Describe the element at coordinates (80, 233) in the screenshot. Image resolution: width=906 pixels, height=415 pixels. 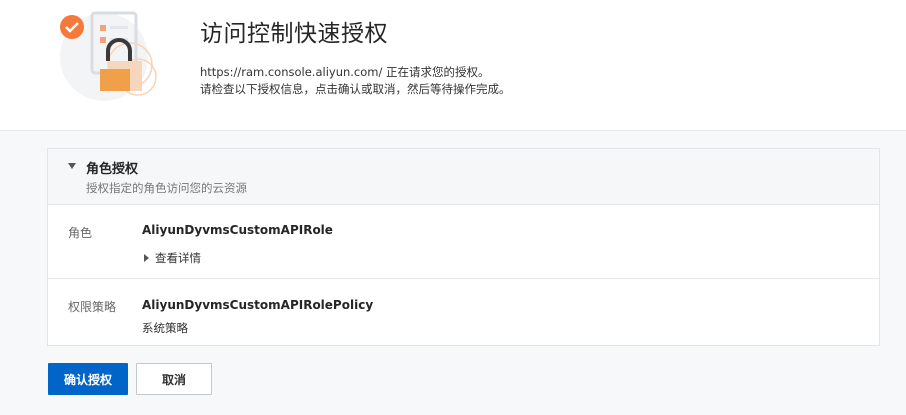
I see `role-label: 角色` at that location.